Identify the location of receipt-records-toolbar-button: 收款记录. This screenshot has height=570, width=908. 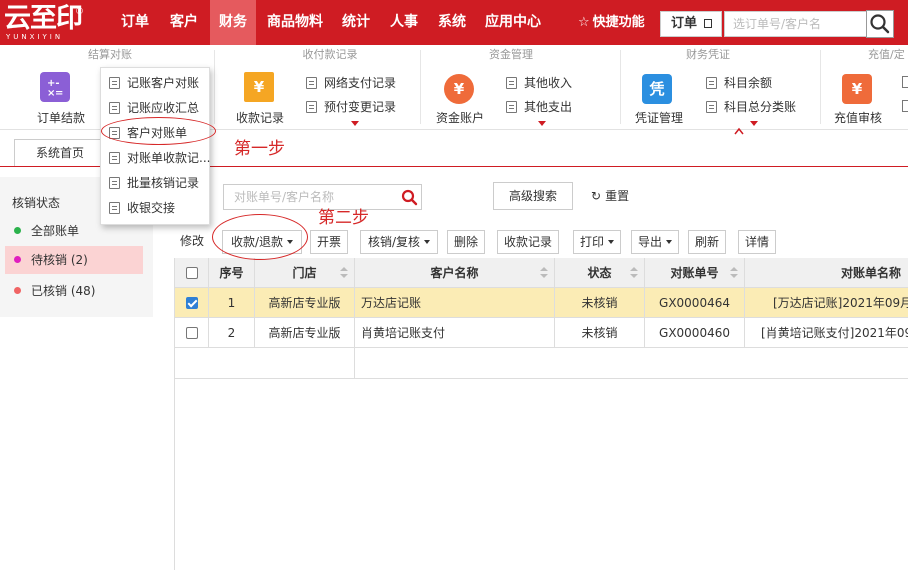
(528, 242).